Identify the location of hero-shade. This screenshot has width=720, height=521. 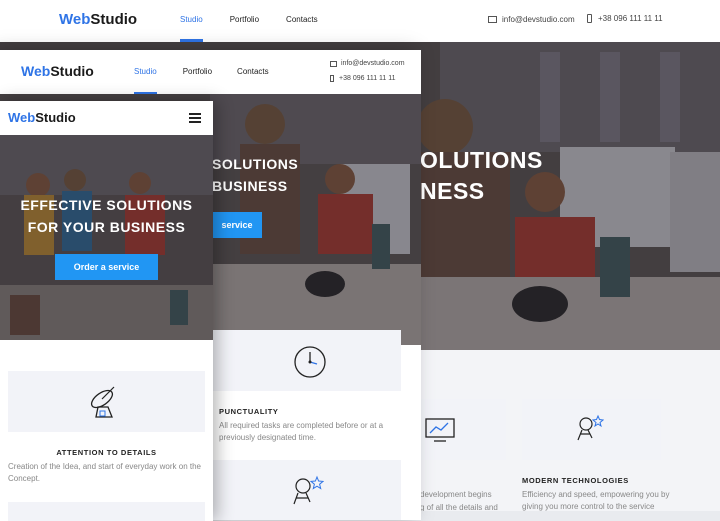
(106, 237).